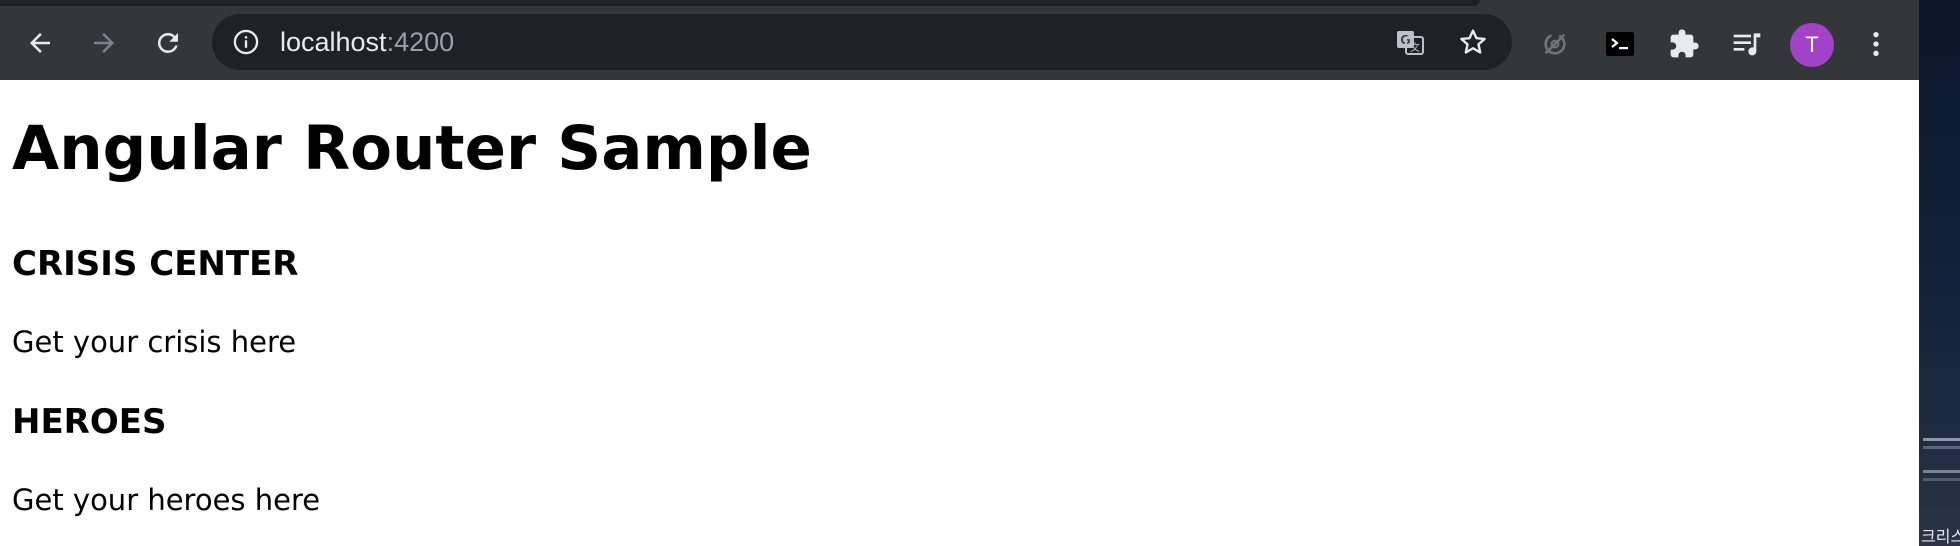  I want to click on crisis-center-text: Get your crisis here, so click(154, 342).